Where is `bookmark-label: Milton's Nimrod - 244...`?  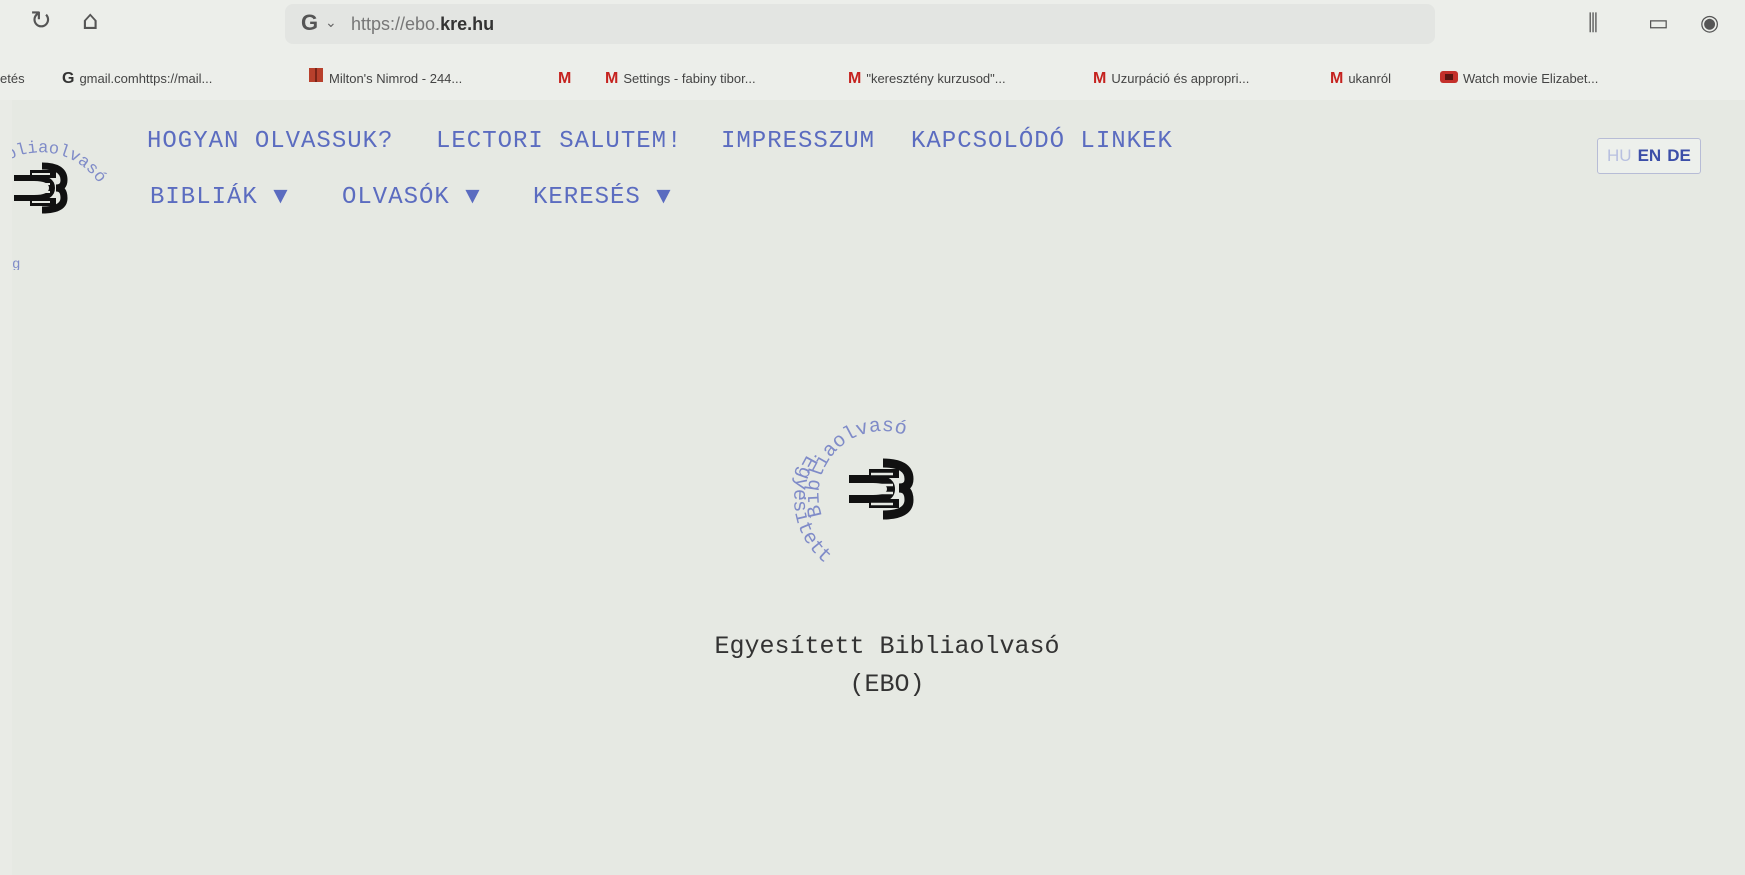 bookmark-label: Milton's Nimrod - 244... is located at coordinates (396, 78).